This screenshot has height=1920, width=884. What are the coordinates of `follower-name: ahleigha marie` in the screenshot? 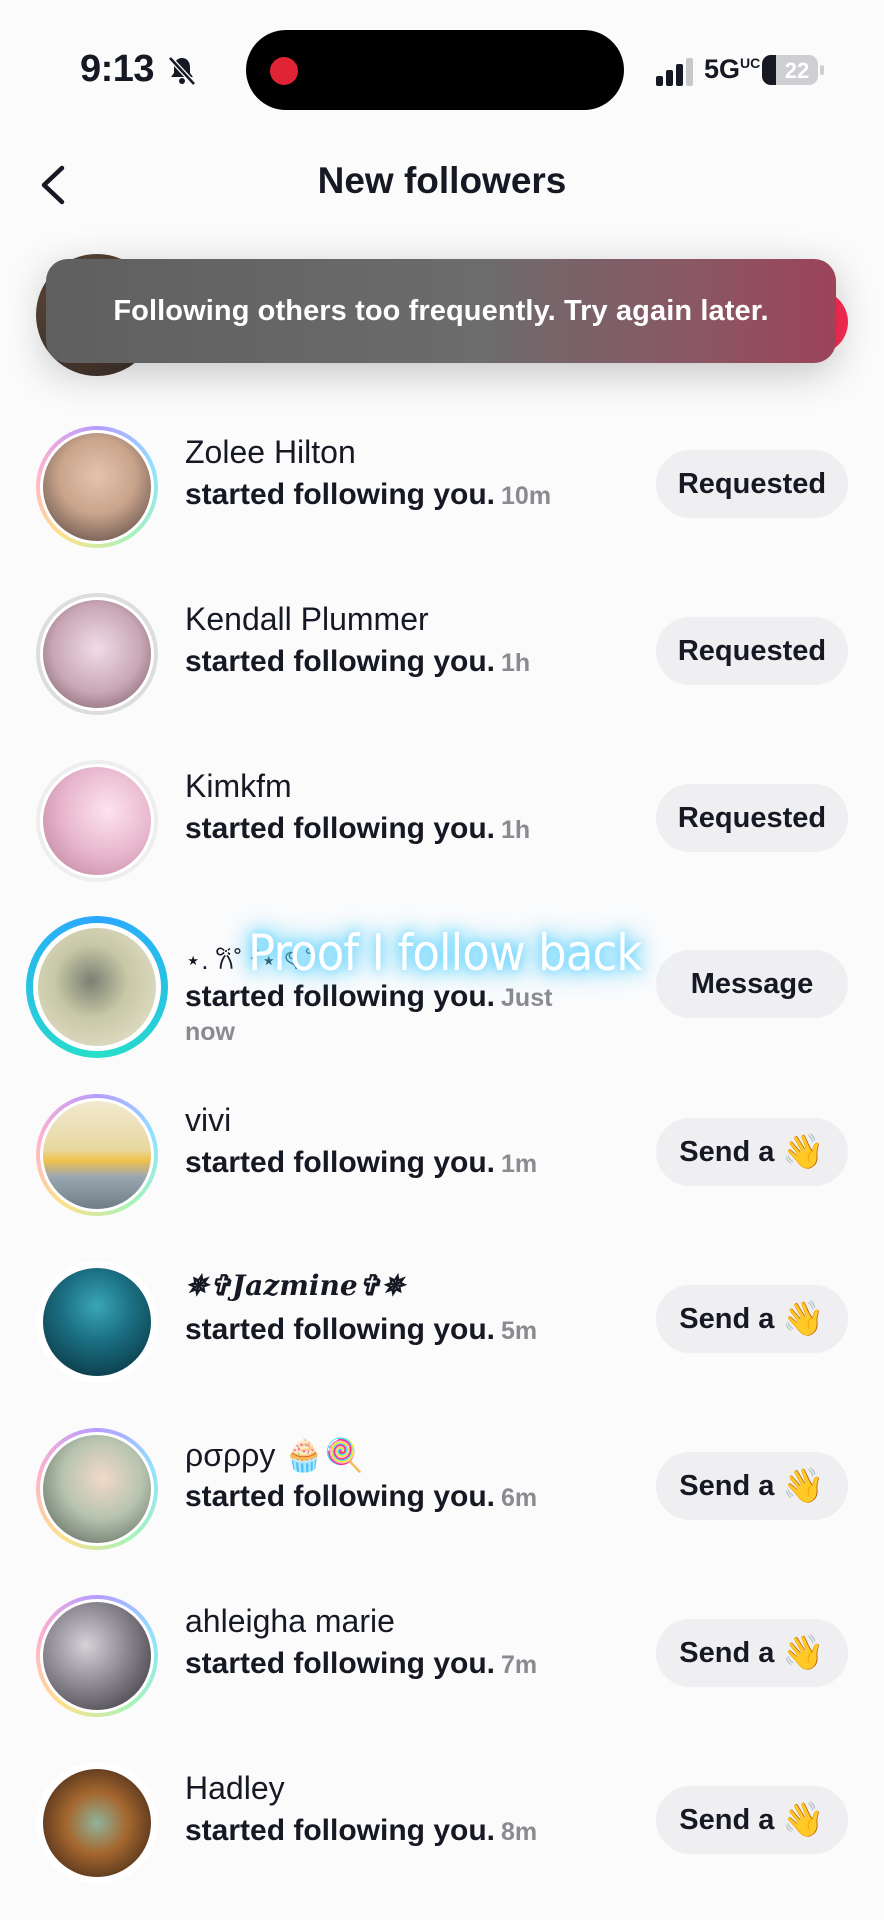 It's located at (290, 1621).